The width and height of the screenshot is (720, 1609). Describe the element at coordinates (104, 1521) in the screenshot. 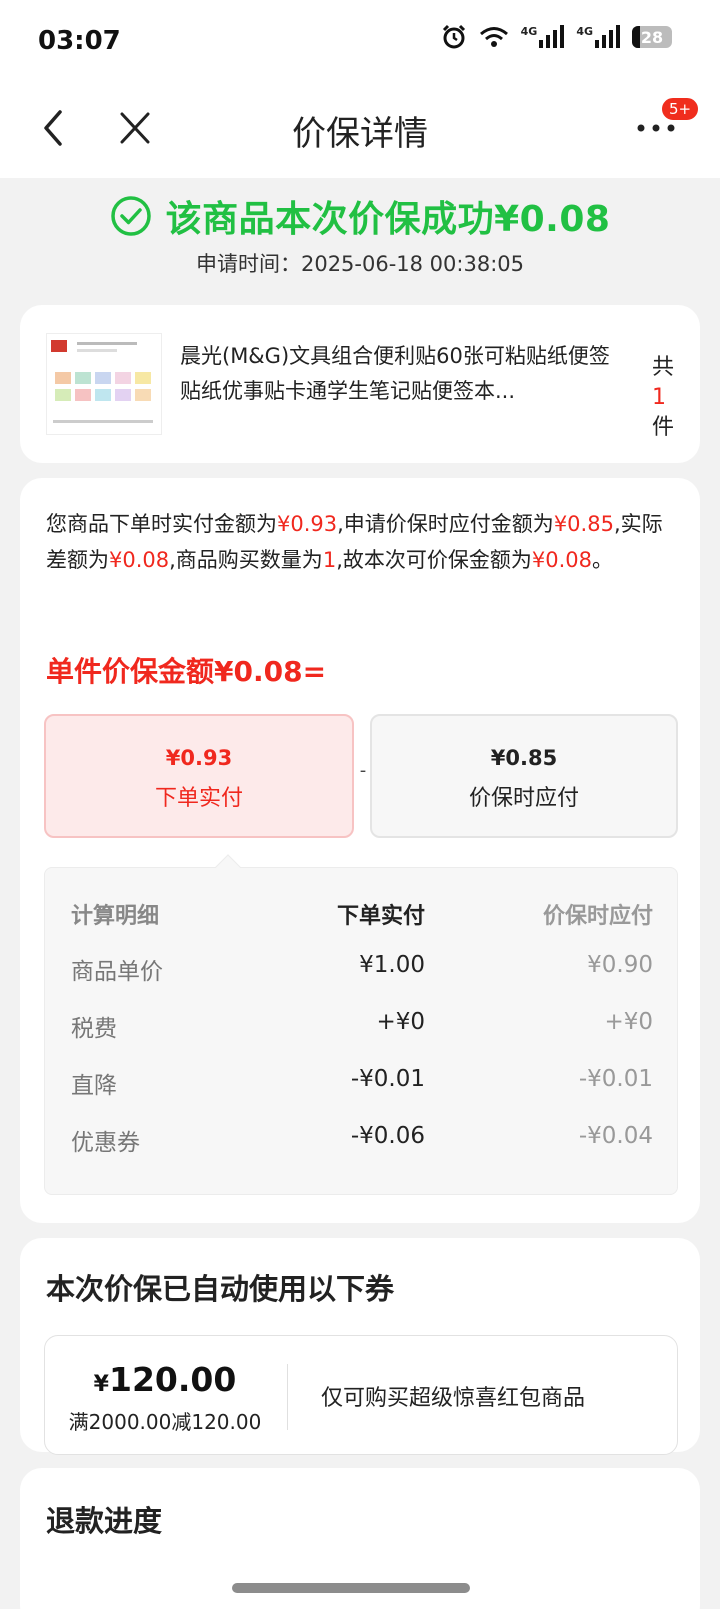

I see `refund-progress-title: 退款进度` at that location.